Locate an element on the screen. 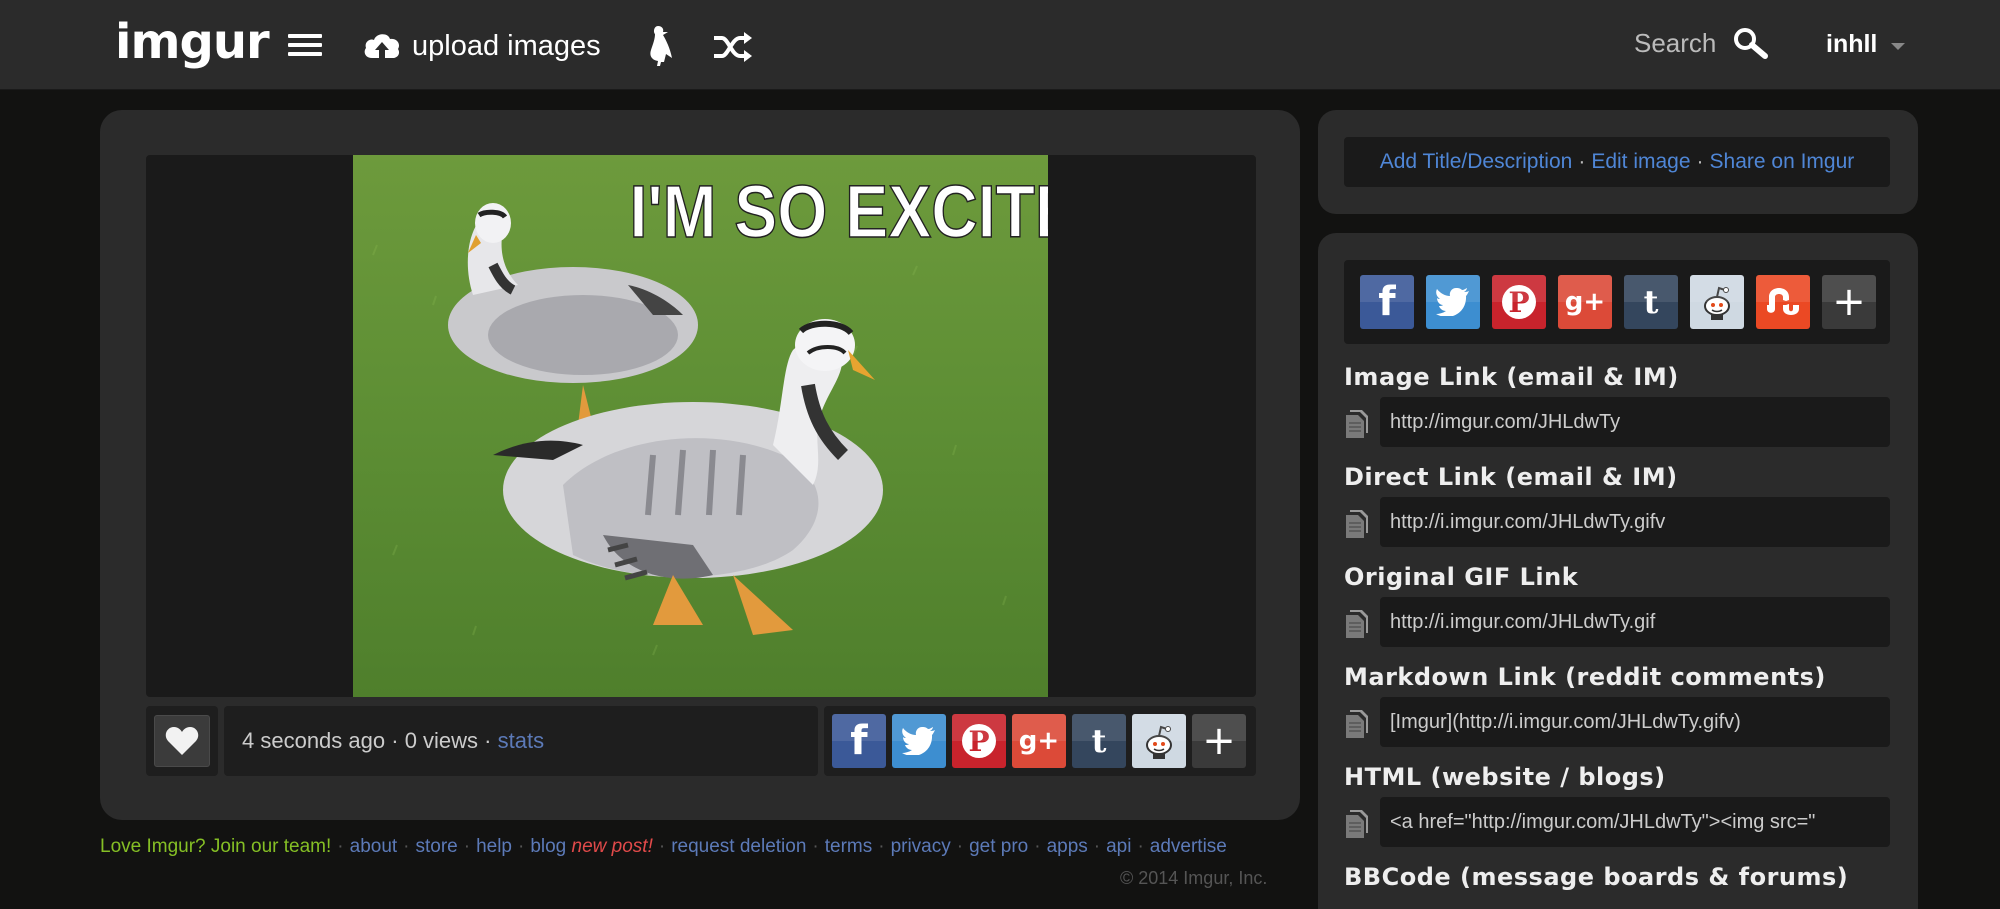 This screenshot has height=909, width=2000. svg-text: P is located at coordinates (1518, 302).